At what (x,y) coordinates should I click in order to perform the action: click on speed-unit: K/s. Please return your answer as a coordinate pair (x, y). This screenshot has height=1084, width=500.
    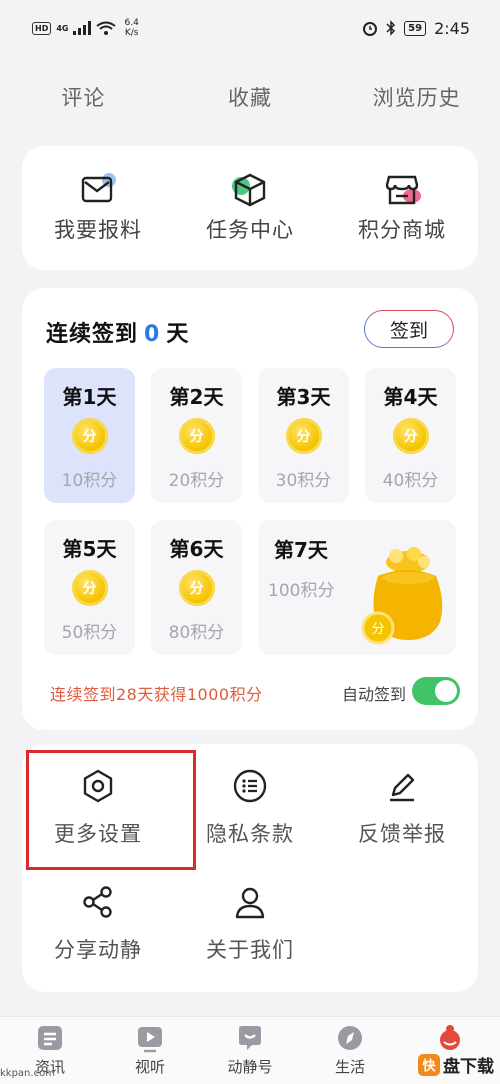
    Looking at the image, I should click on (131, 33).